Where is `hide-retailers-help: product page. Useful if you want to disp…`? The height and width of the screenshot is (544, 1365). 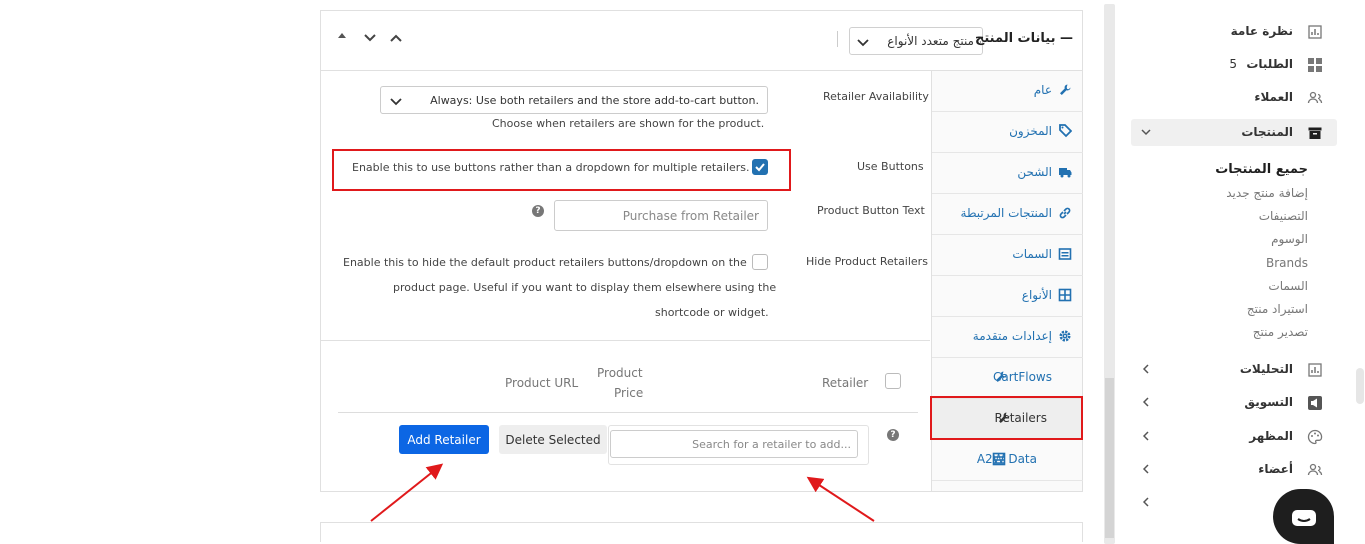 hide-retailers-help: product page. Useful if you want to disp… is located at coordinates (585, 287).